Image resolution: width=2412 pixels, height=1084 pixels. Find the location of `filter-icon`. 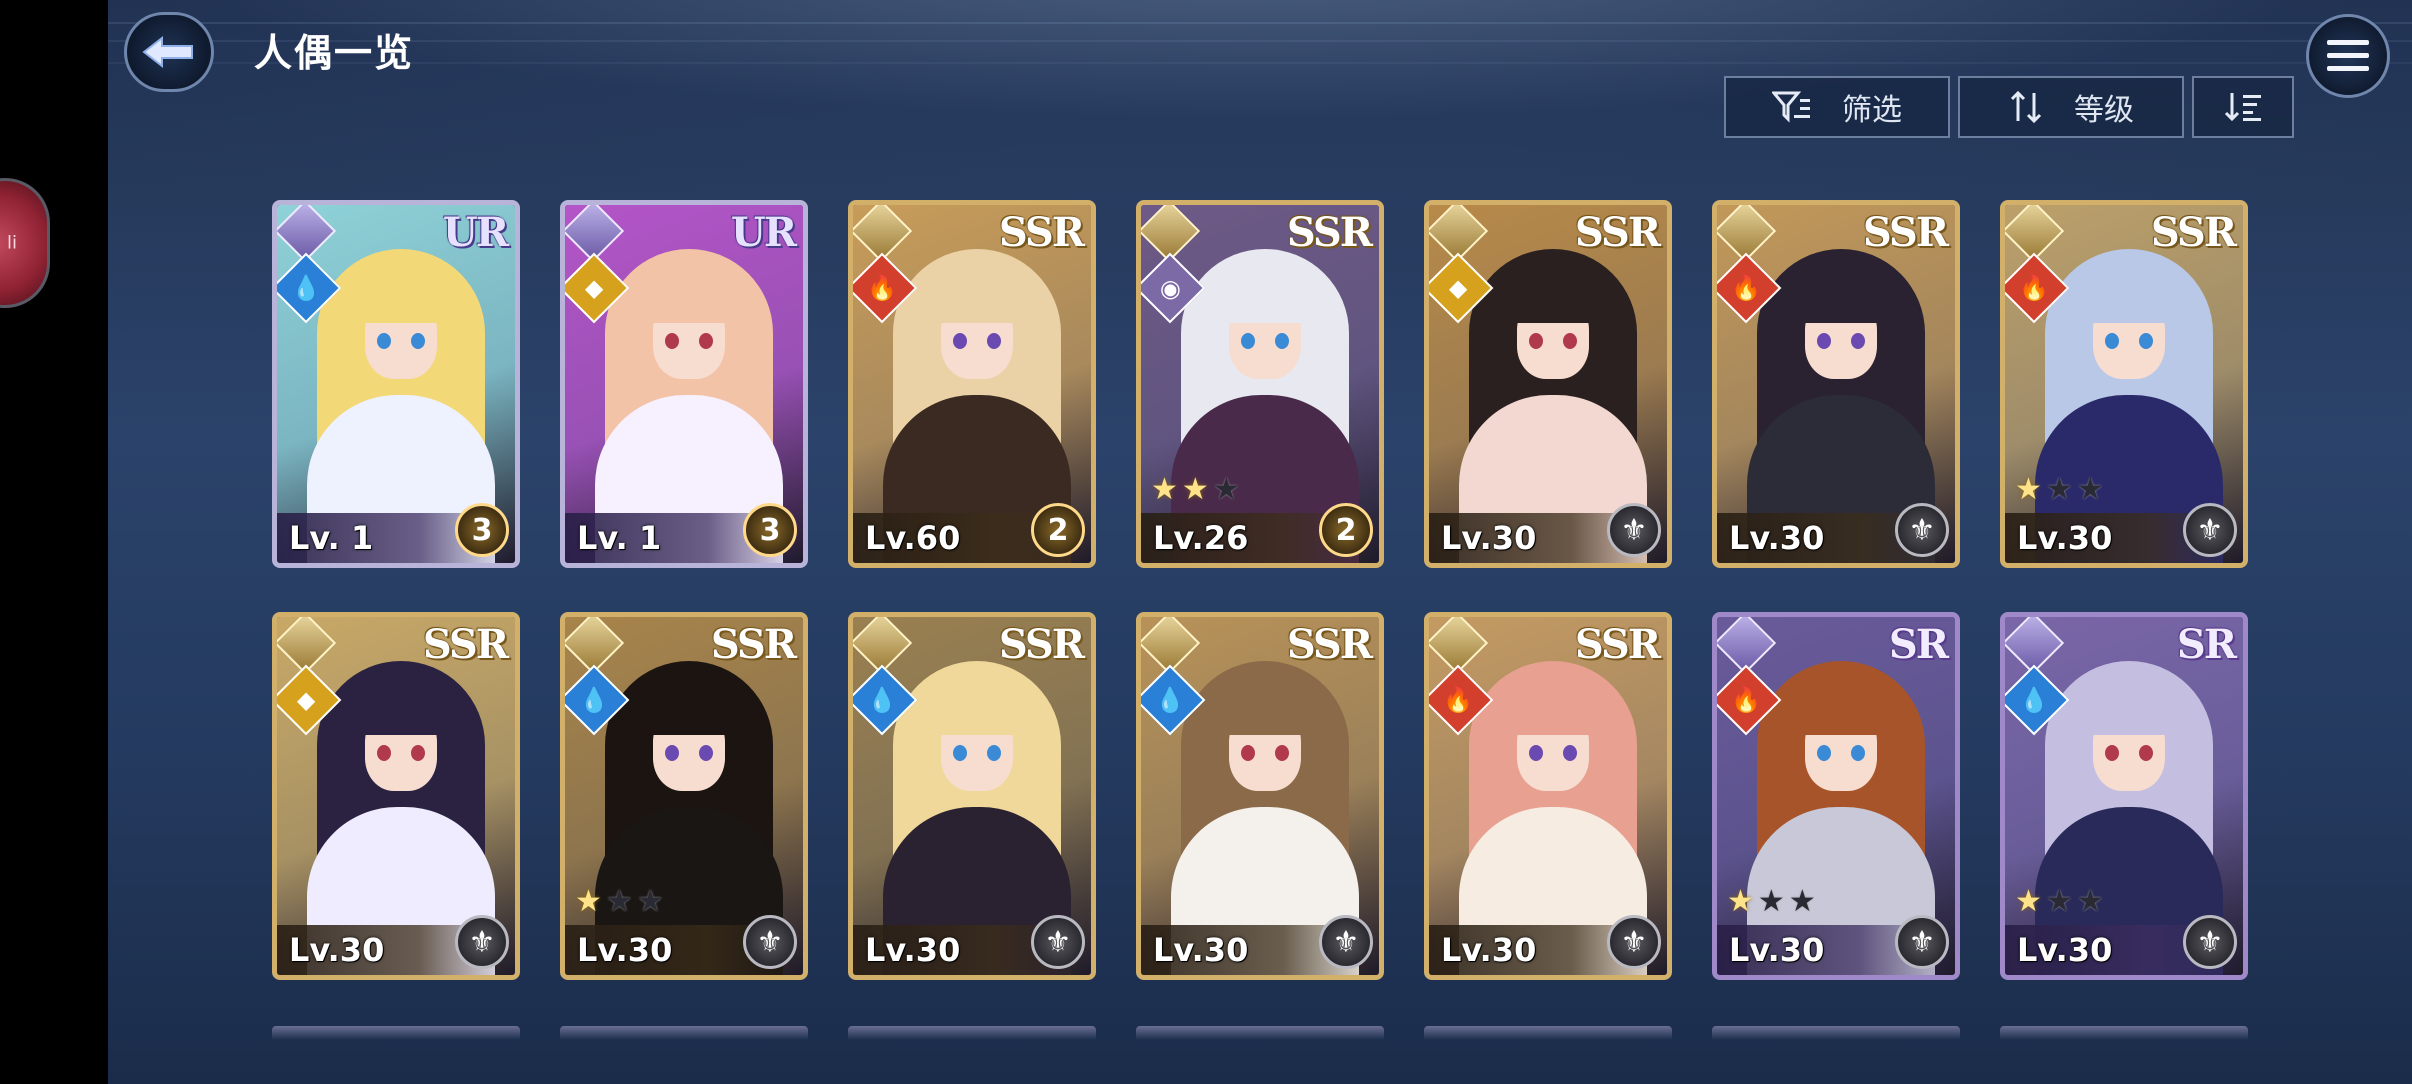

filter-icon is located at coordinates (1791, 107).